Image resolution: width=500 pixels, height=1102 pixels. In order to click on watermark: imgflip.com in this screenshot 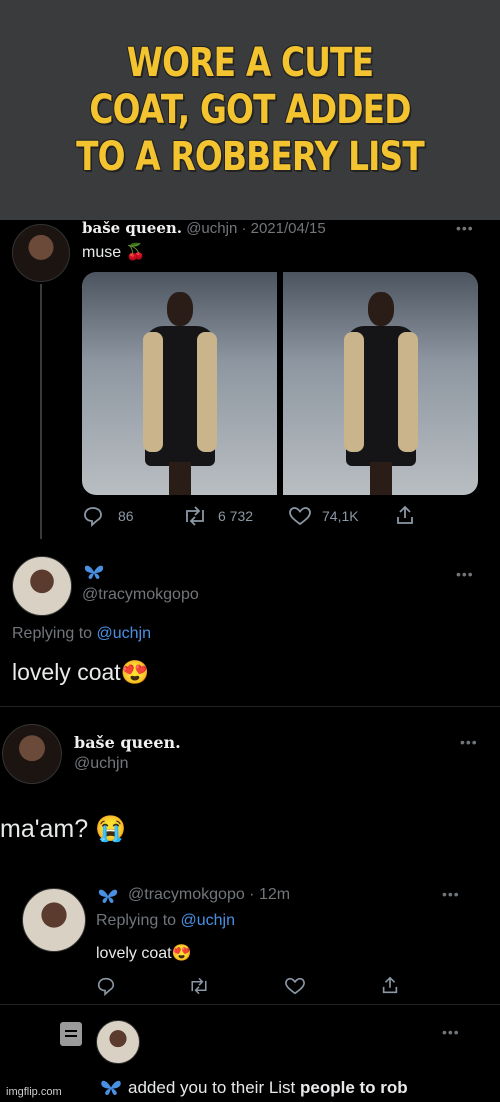, I will do `click(34, 1092)`.